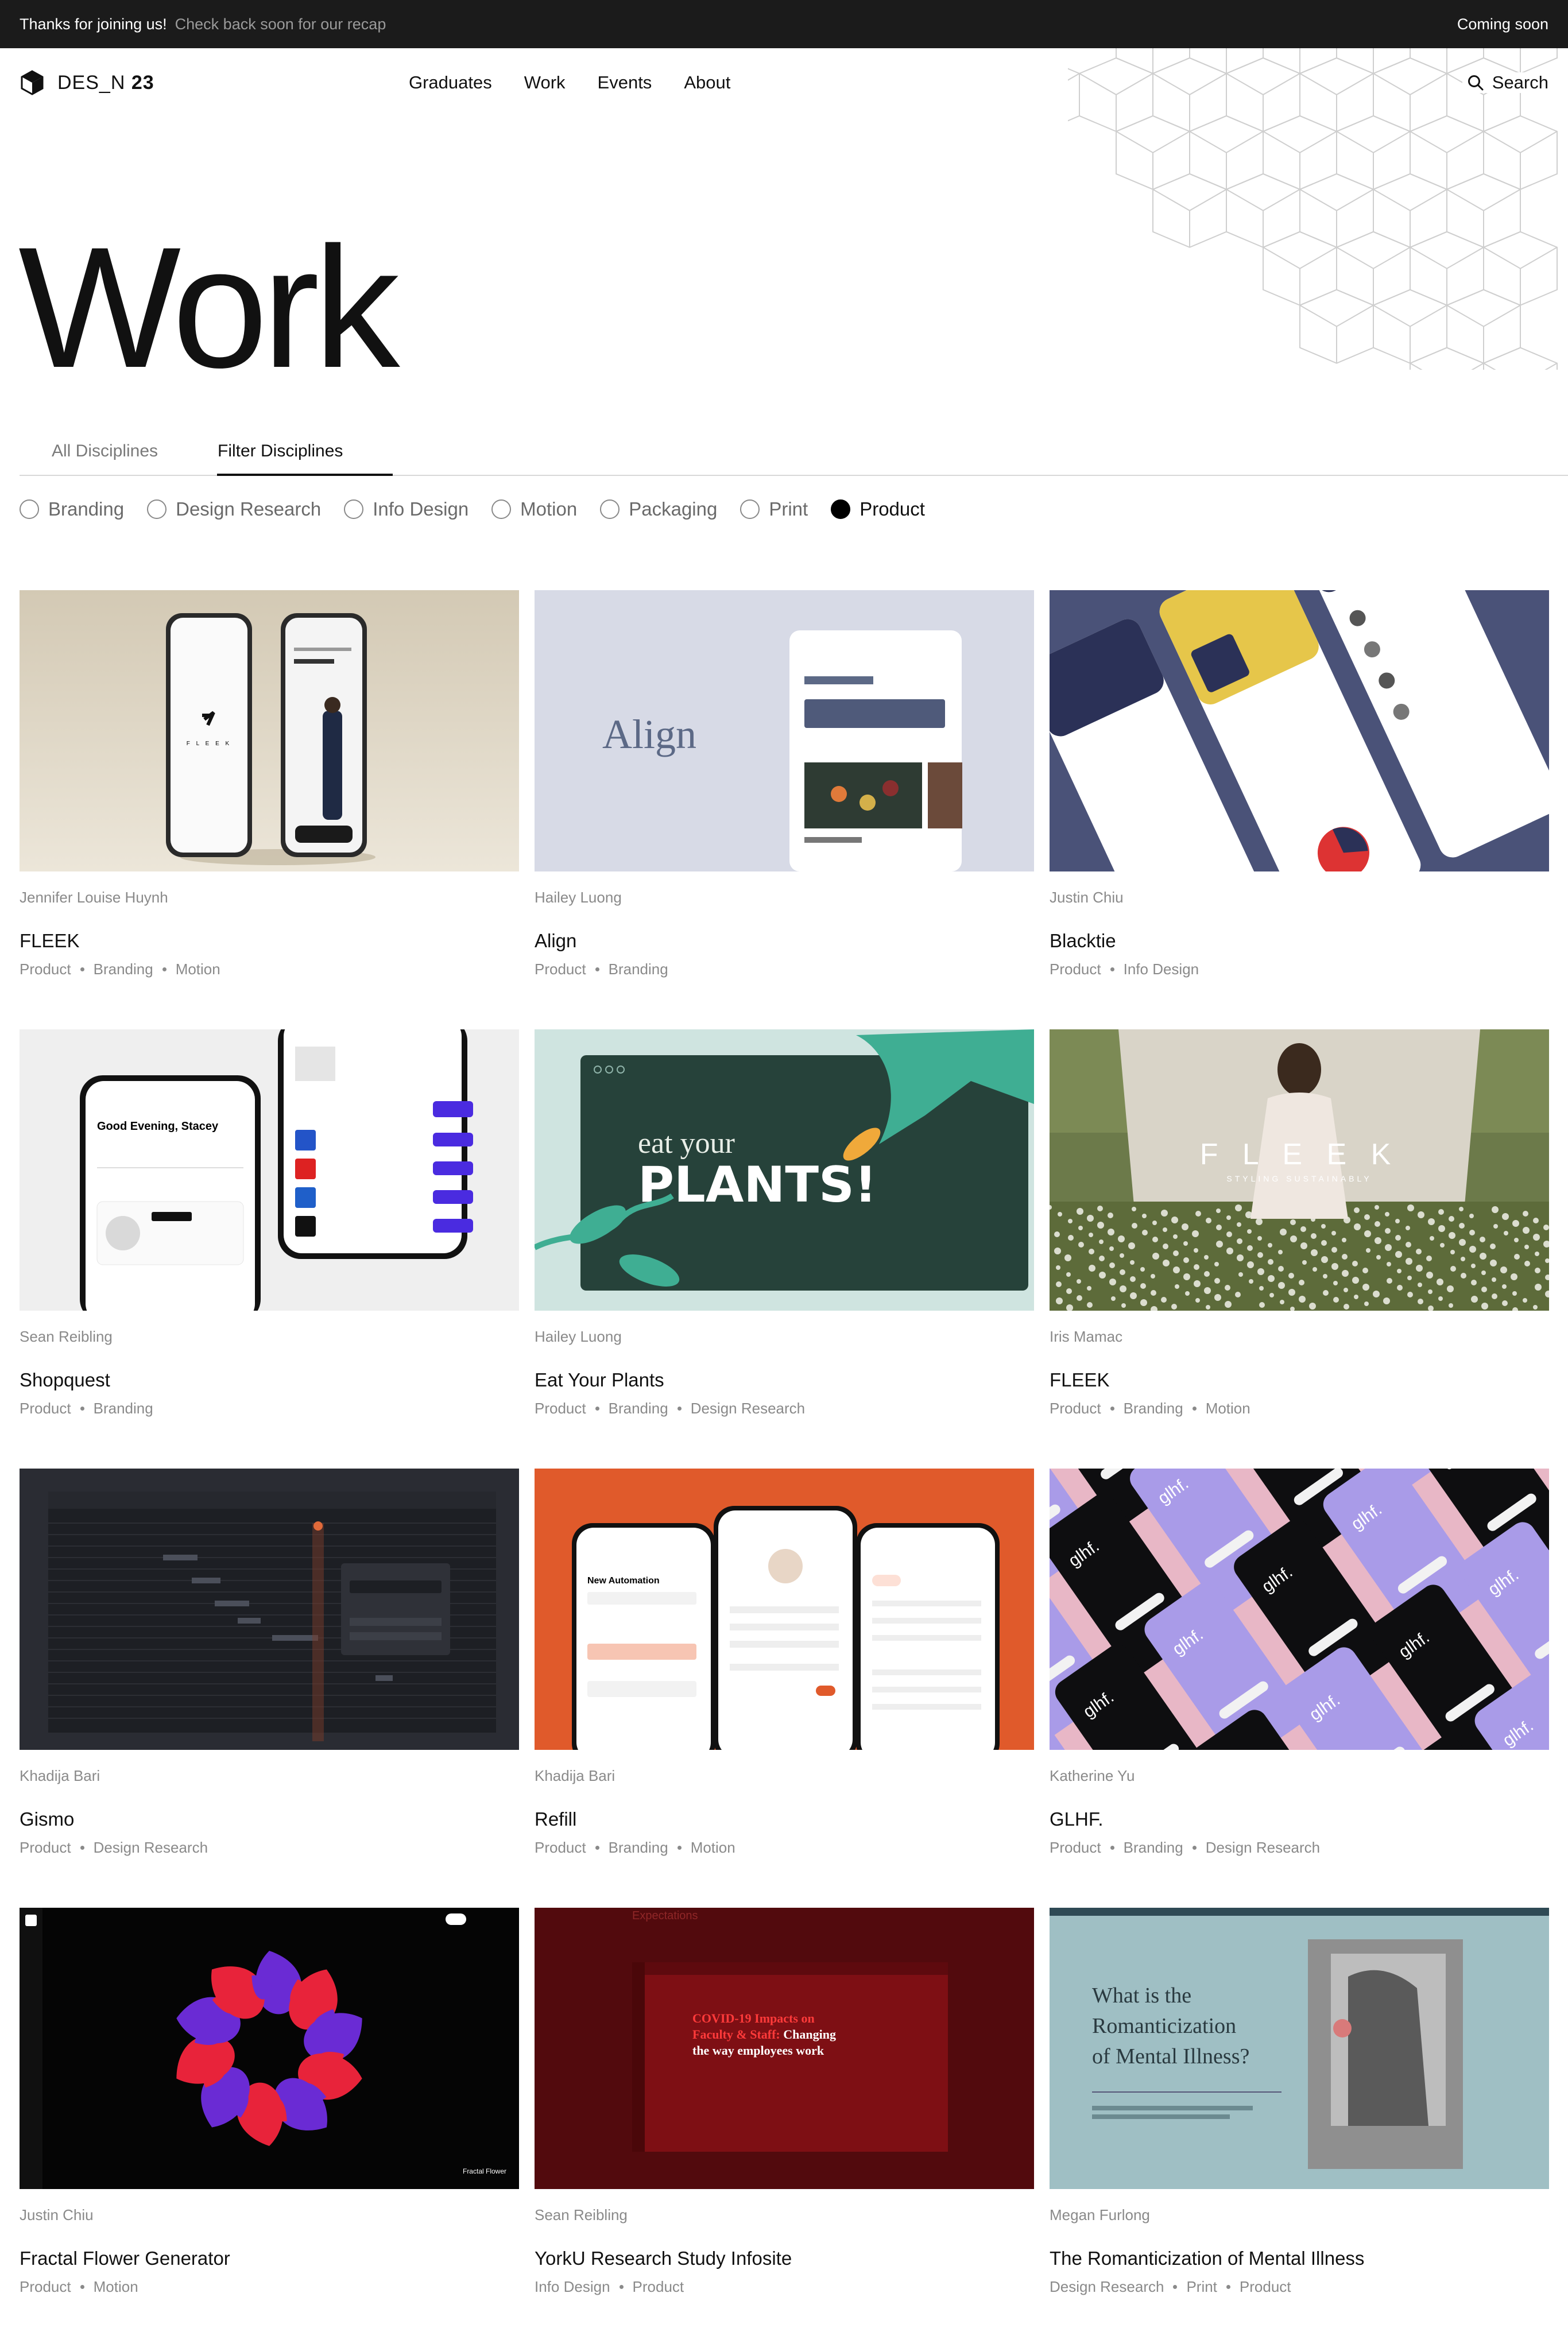 The width and height of the screenshot is (1568, 2332). Describe the element at coordinates (158, 1126) in the screenshot. I see `svg-text: Good Evening, Stacey` at that location.